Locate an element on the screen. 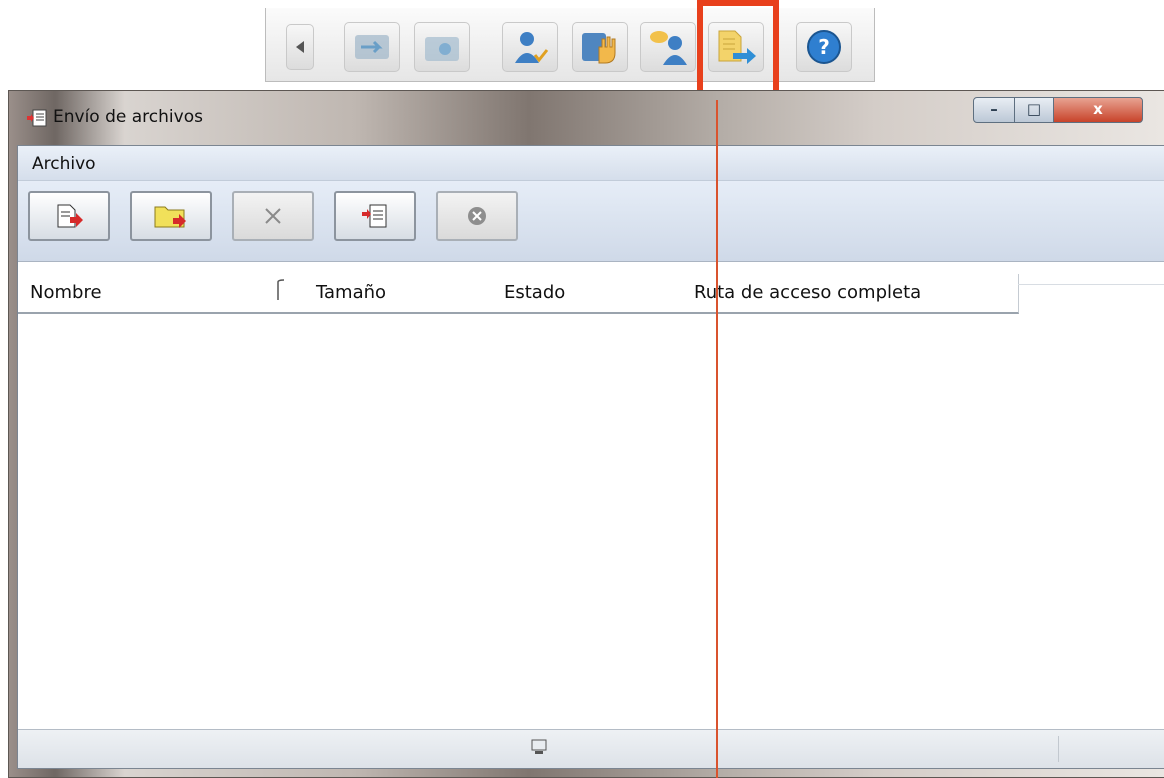 The width and height of the screenshot is (1164, 778). column-estado: Estado is located at coordinates (534, 292).